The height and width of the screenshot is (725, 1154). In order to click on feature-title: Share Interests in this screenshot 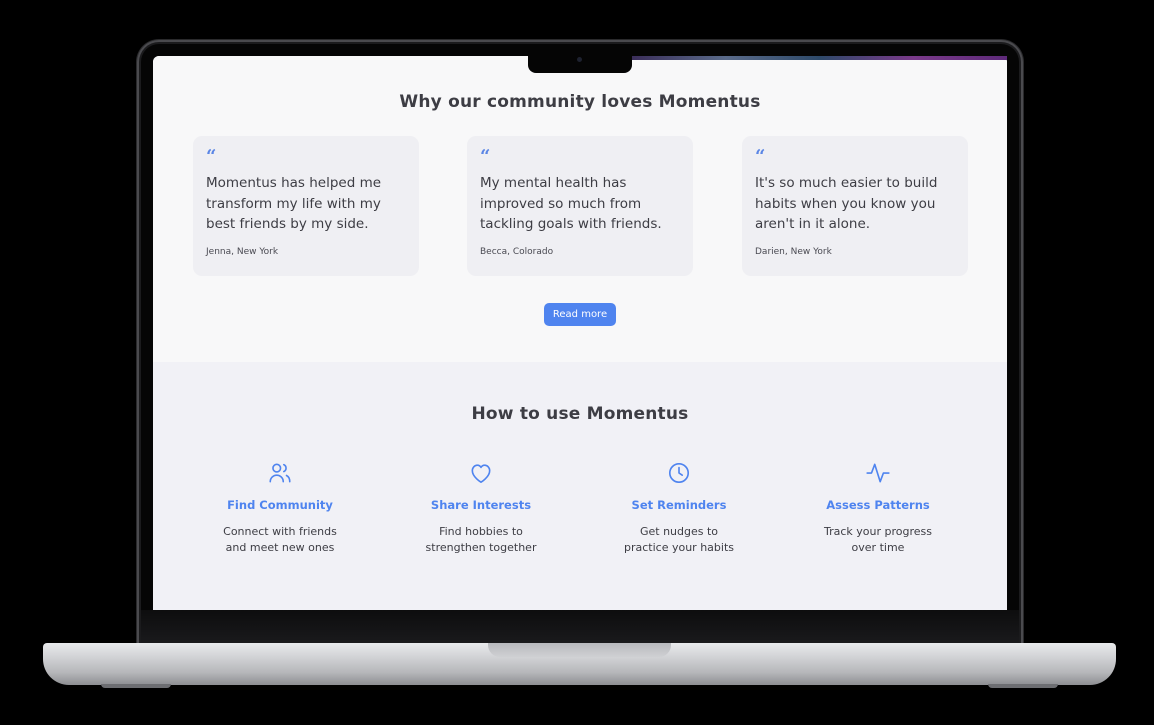, I will do `click(481, 505)`.